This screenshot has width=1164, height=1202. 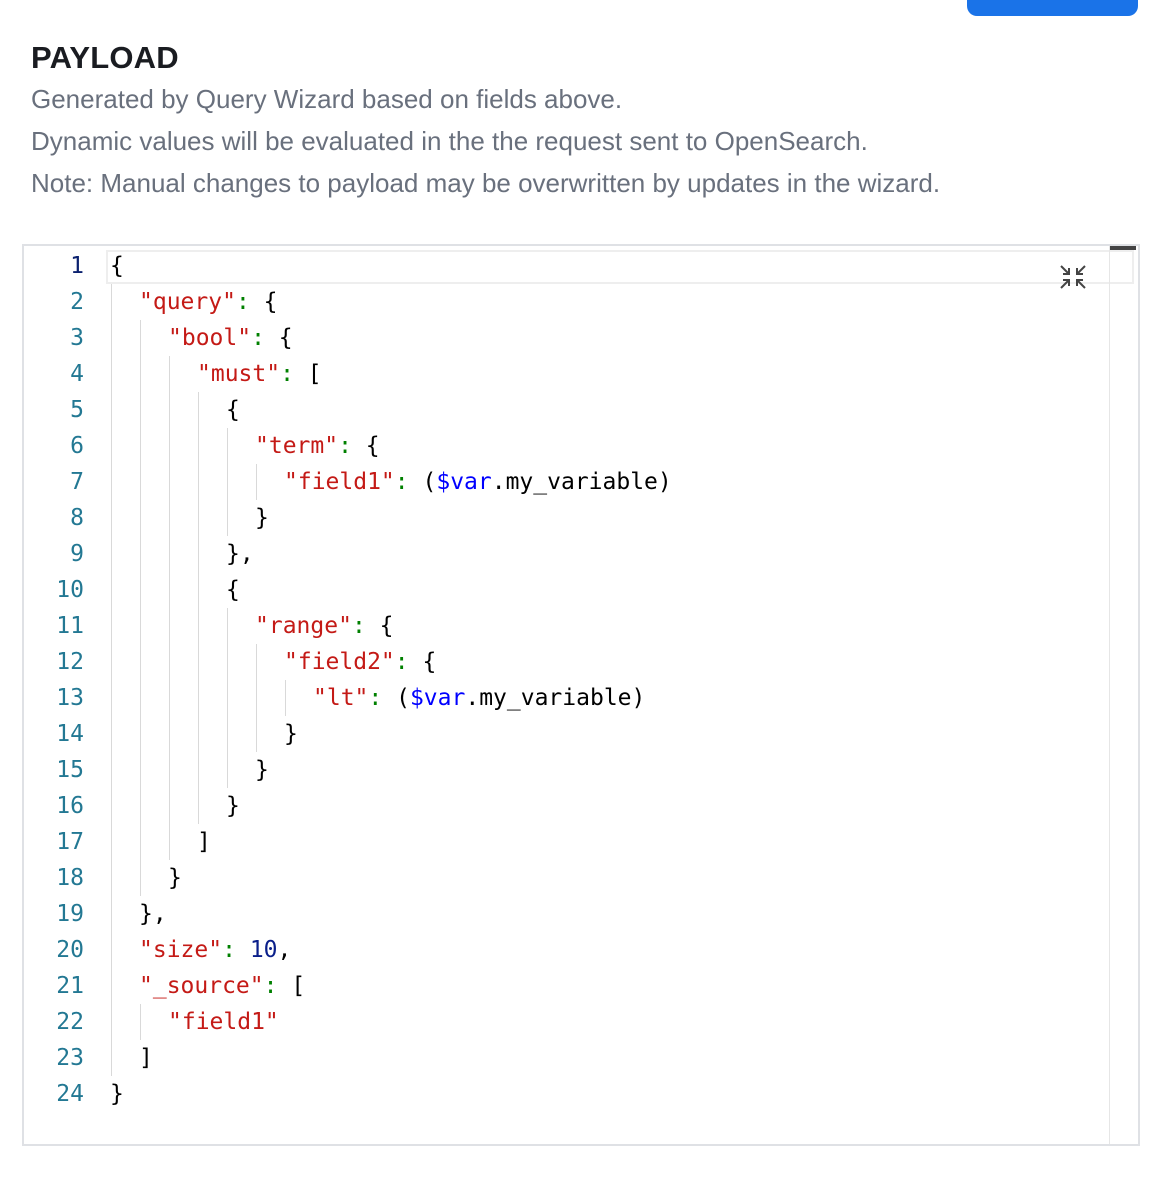 I want to click on line-number: 6, so click(x=77, y=446).